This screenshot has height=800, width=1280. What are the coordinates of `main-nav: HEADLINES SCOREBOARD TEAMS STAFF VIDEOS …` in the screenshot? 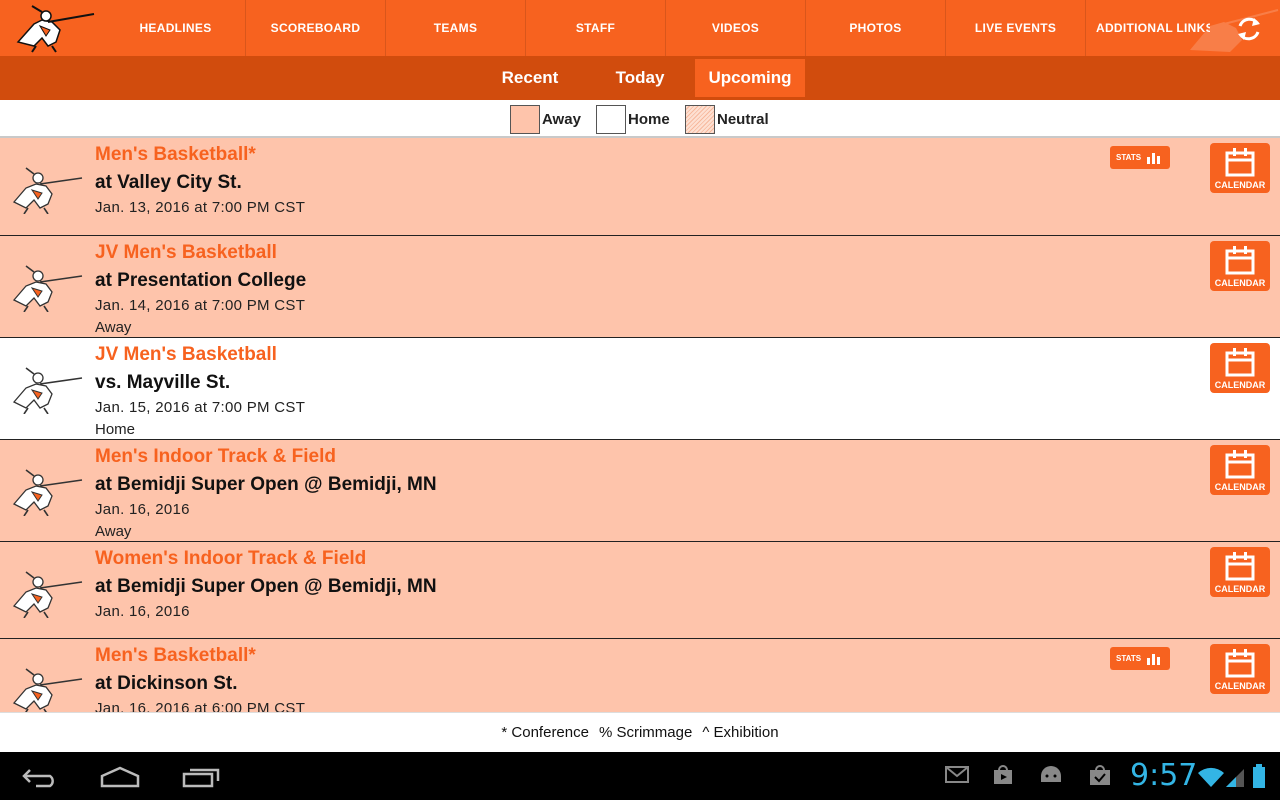 It's located at (658, 28).